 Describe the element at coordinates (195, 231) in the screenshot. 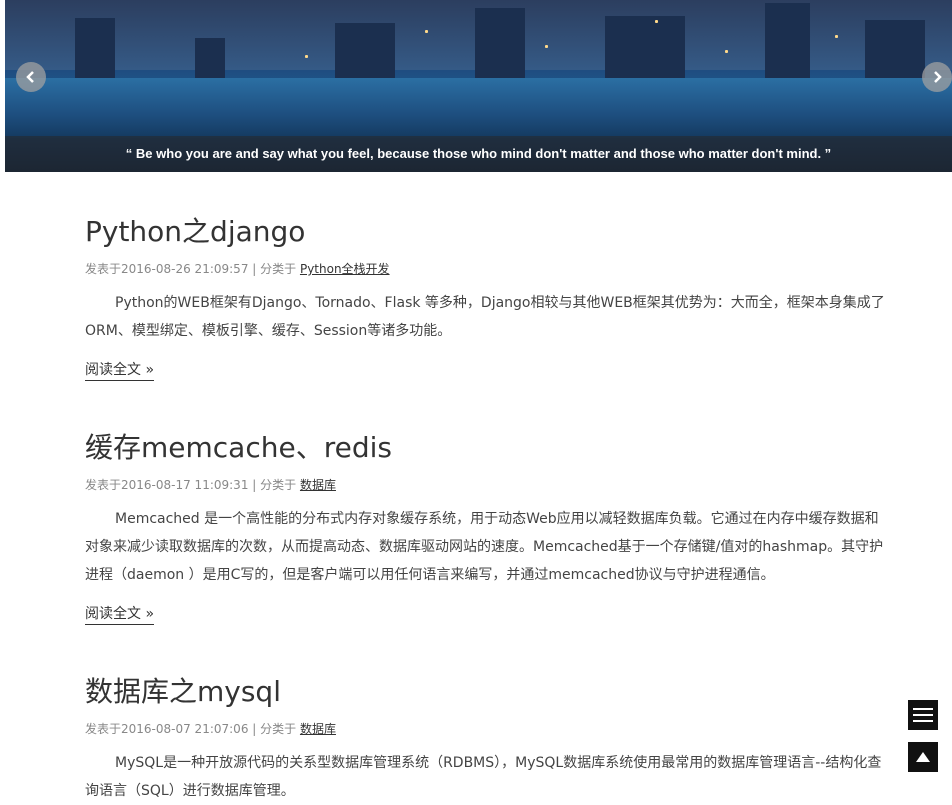

I see `post-title-link: Python之django` at that location.